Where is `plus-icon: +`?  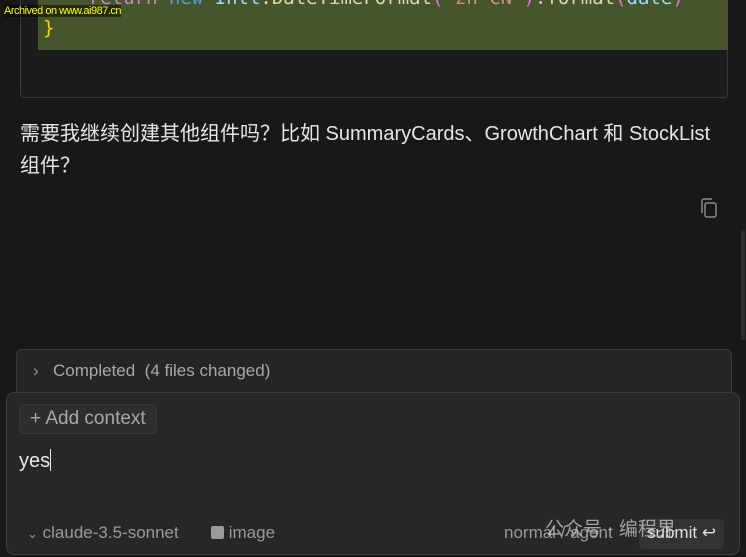 plus-icon: + is located at coordinates (36, 418).